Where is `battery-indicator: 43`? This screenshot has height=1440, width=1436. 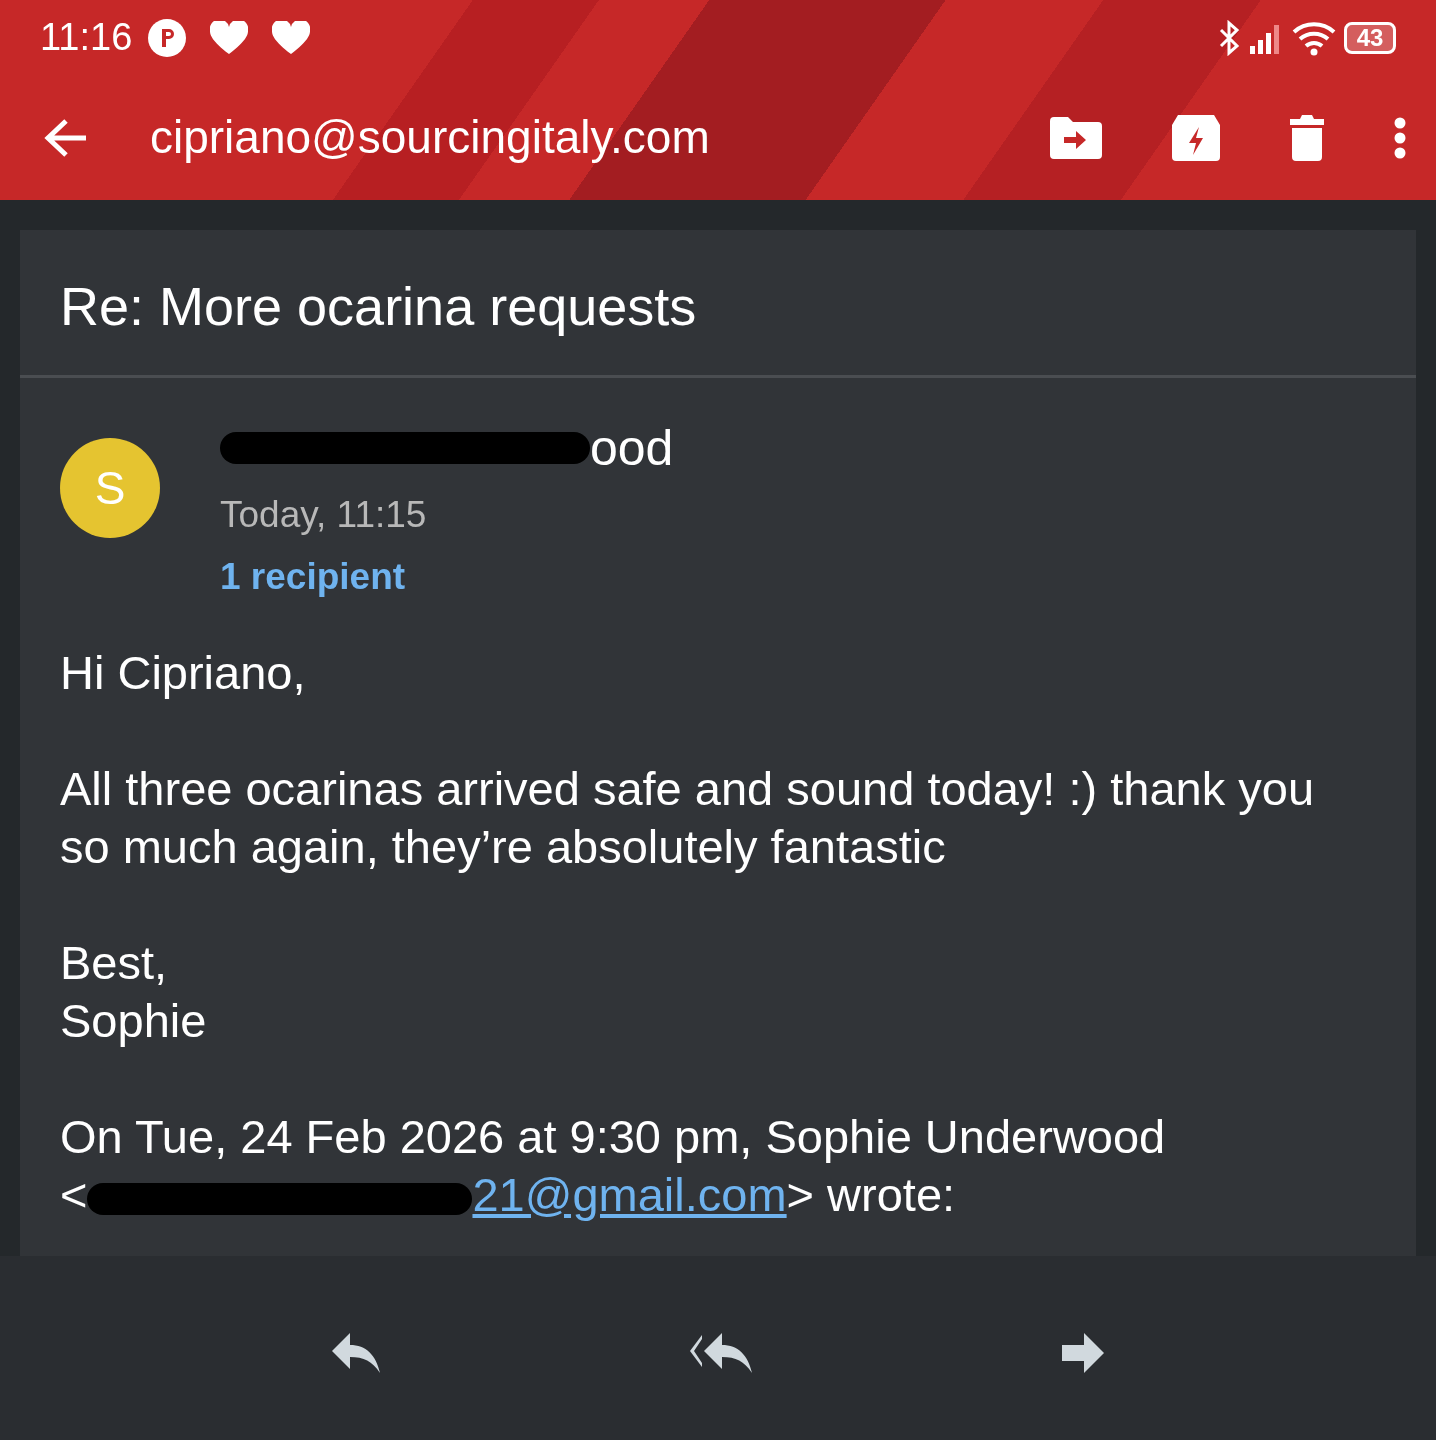
battery-indicator: 43 is located at coordinates (1370, 37).